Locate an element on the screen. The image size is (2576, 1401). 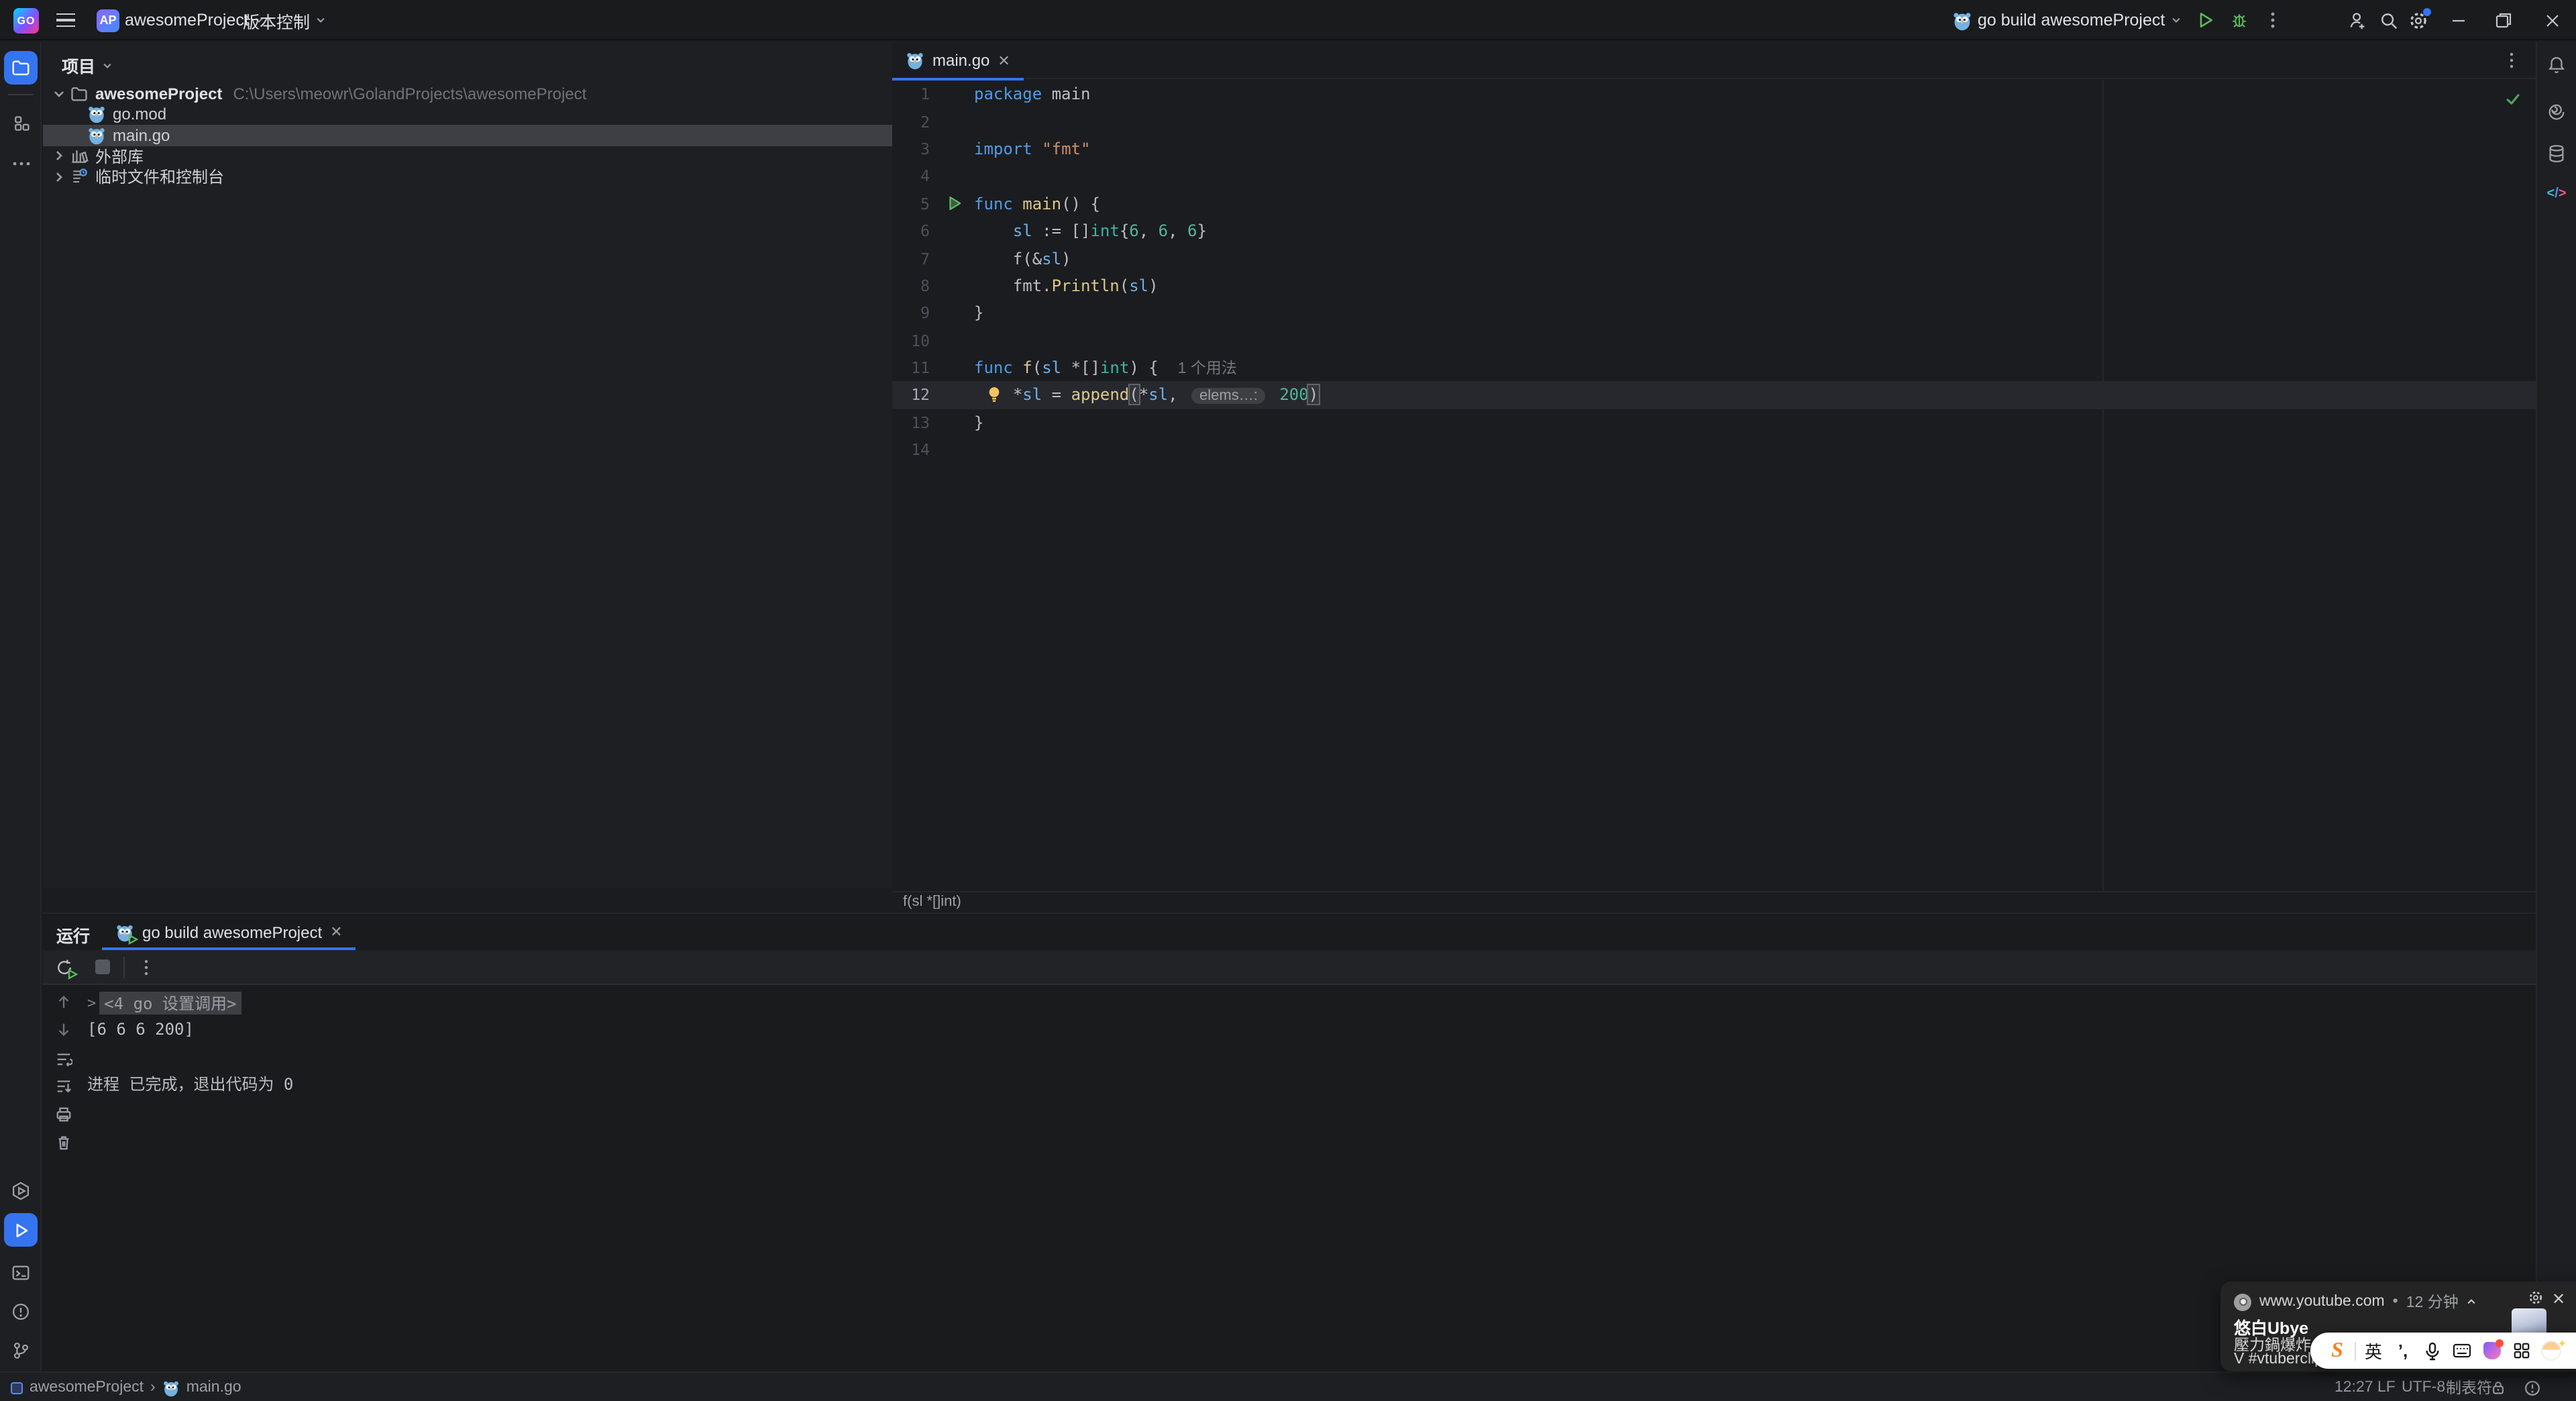
line-number: 5 is located at coordinates (933, 203).